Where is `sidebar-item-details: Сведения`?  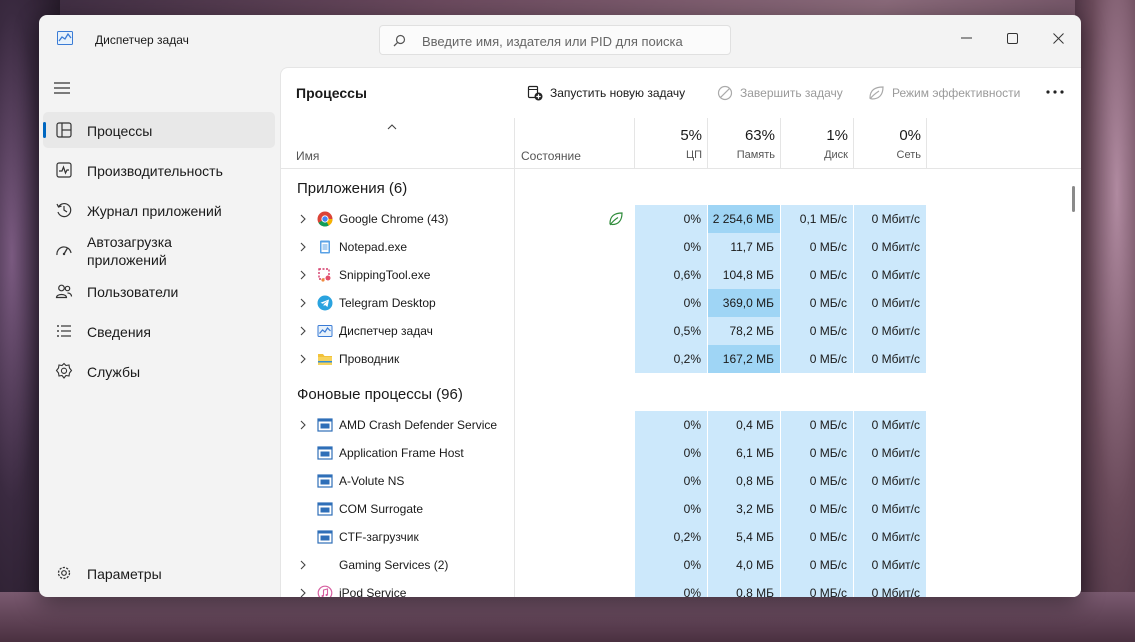
sidebar-item-details: Сведения is located at coordinates (159, 331).